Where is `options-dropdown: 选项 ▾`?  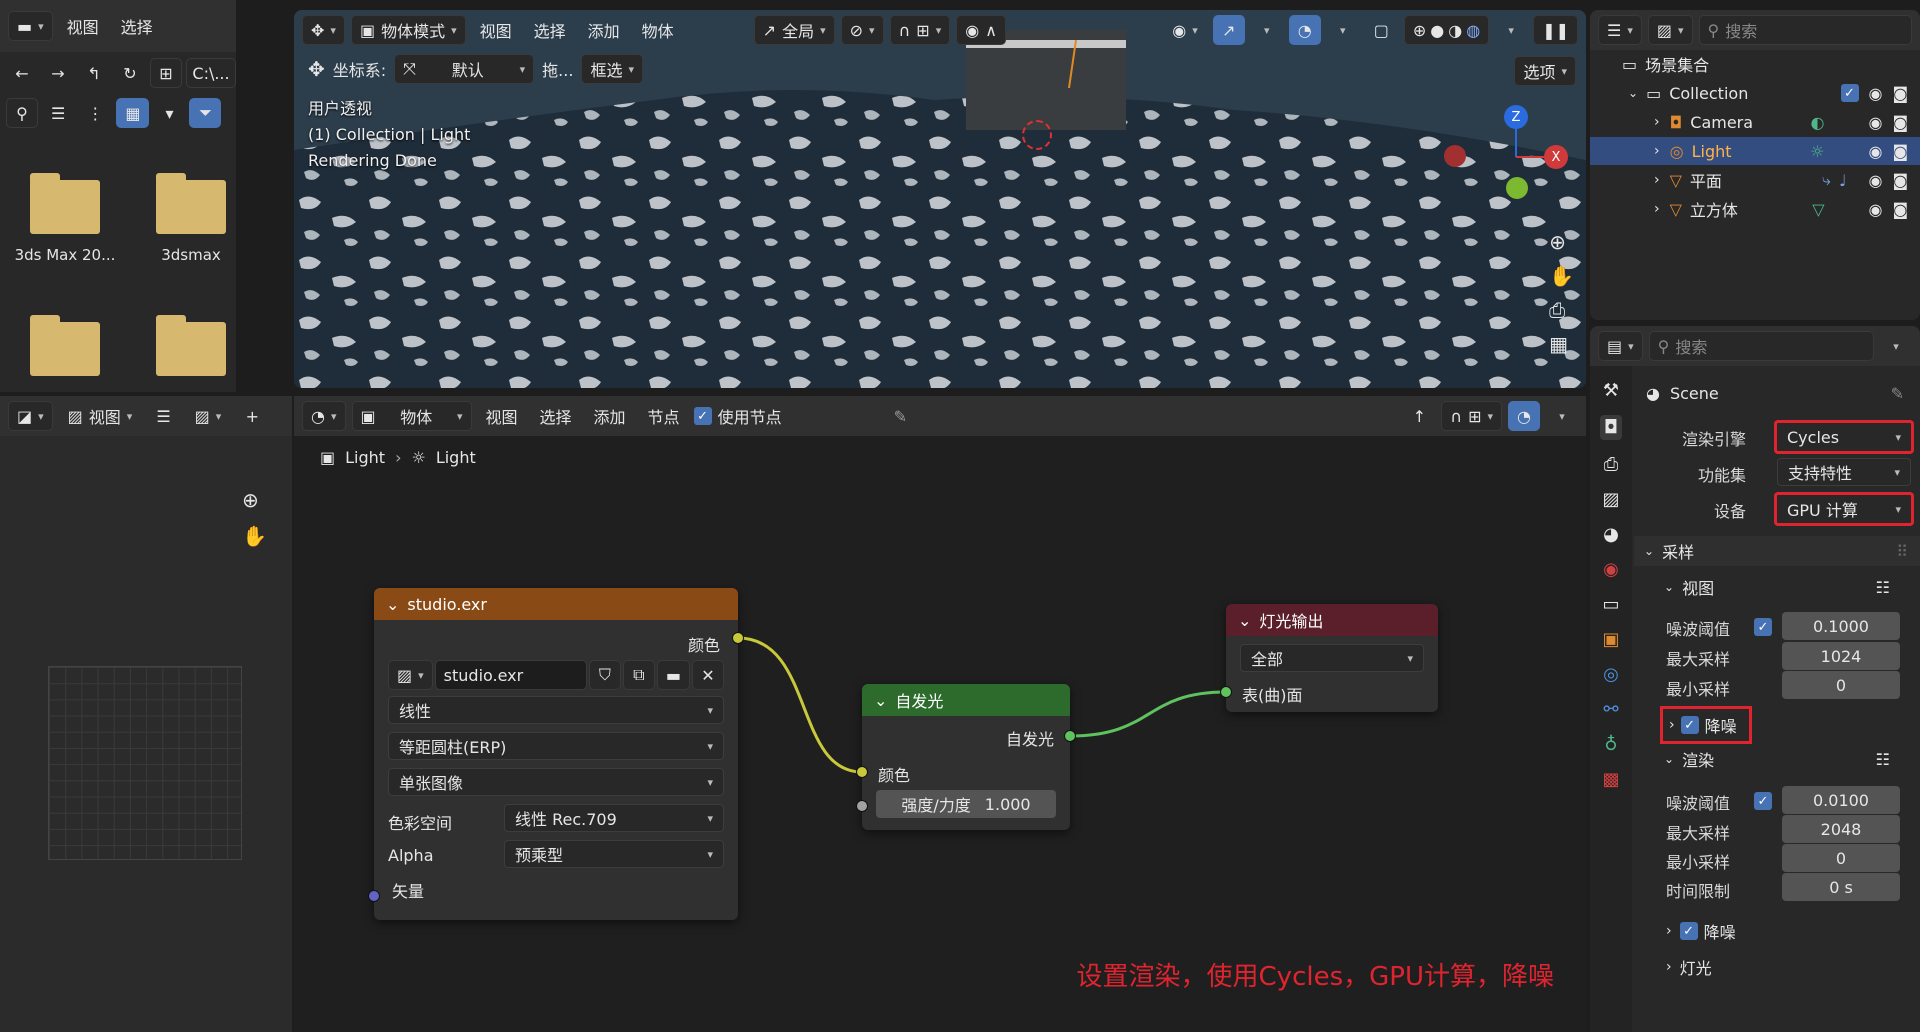 options-dropdown: 选项 ▾ is located at coordinates (1545, 71).